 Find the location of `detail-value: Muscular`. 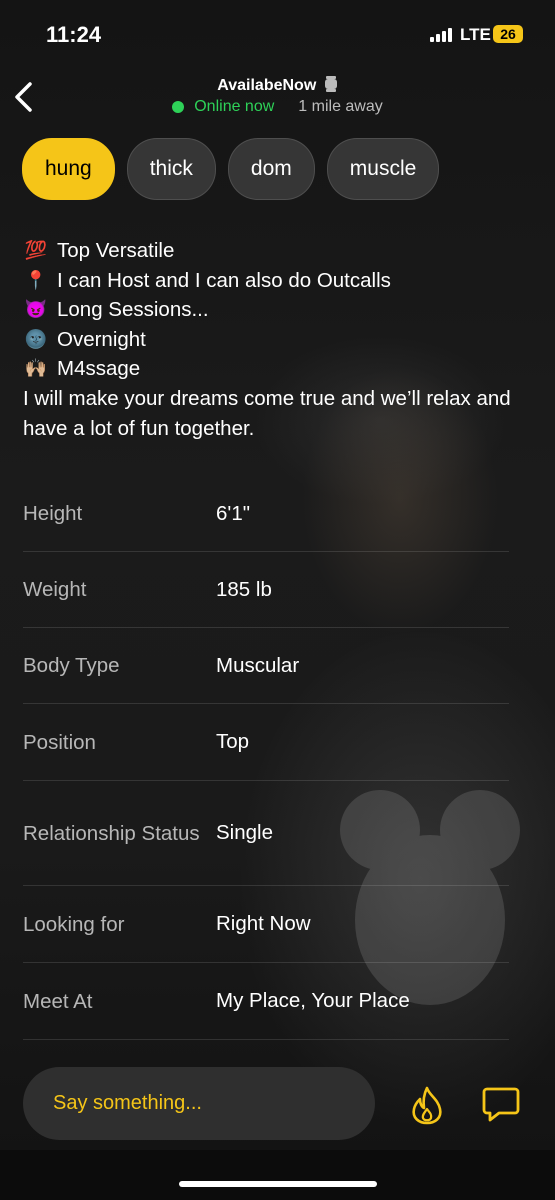

detail-value: Muscular is located at coordinates (258, 665).